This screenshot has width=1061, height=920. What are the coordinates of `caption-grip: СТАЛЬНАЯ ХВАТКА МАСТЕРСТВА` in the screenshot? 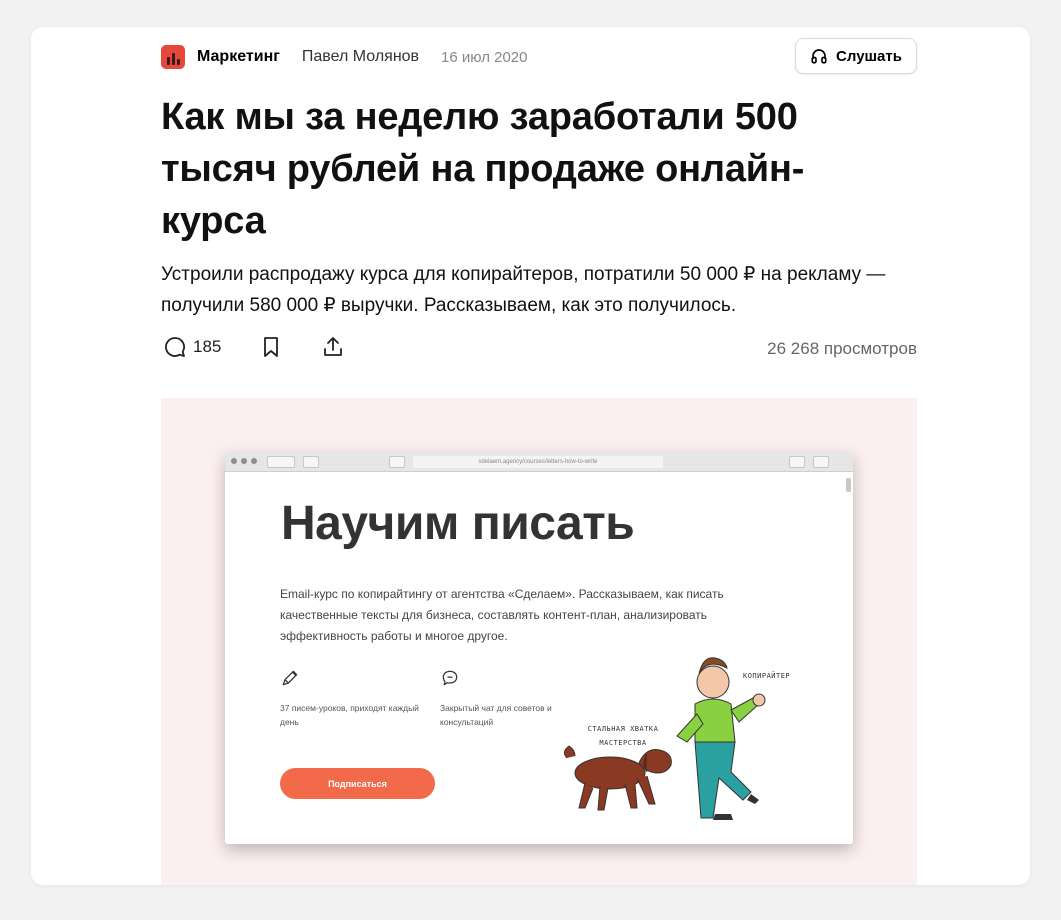 It's located at (623, 736).